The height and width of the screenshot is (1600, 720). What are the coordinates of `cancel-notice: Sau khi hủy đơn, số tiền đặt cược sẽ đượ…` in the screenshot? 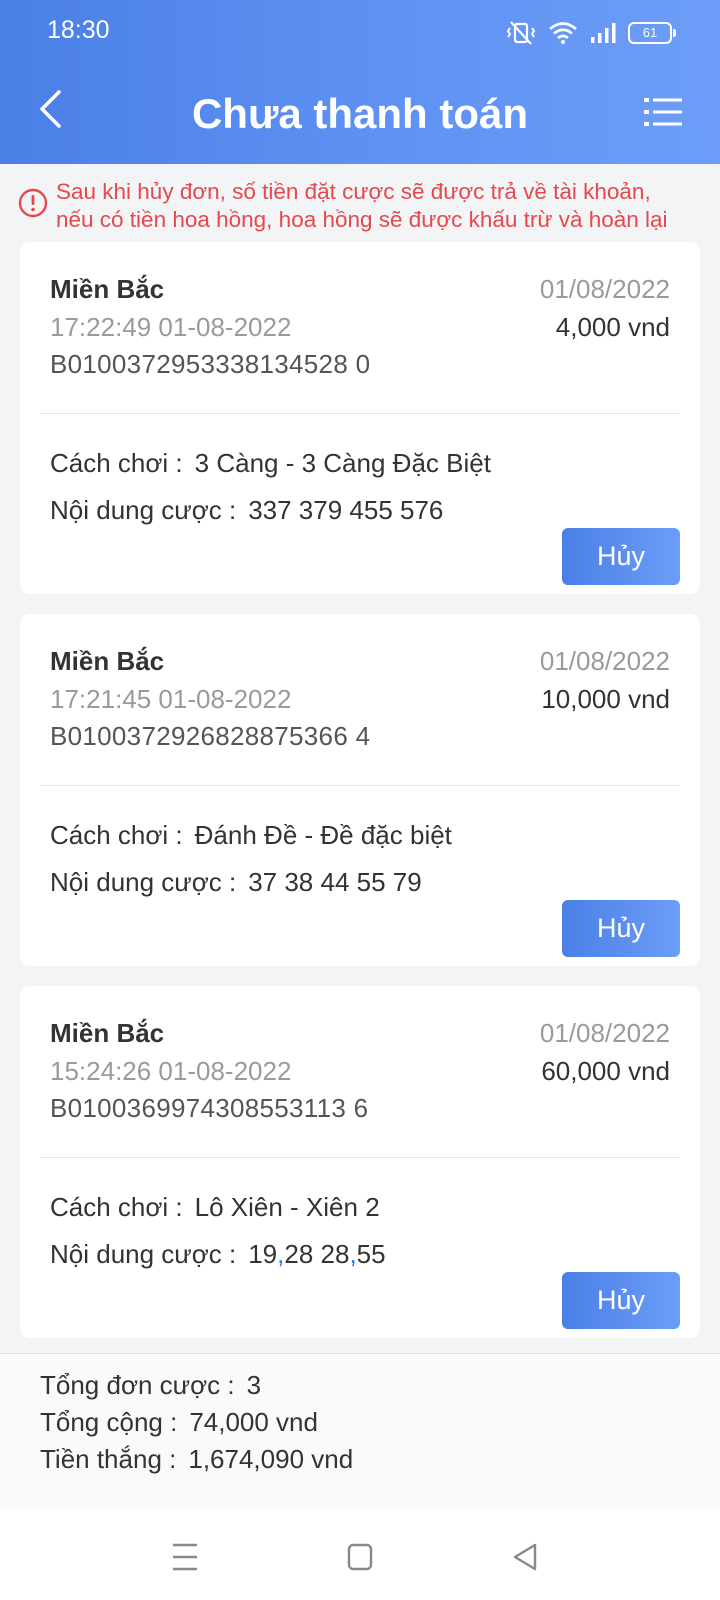 It's located at (364, 206).